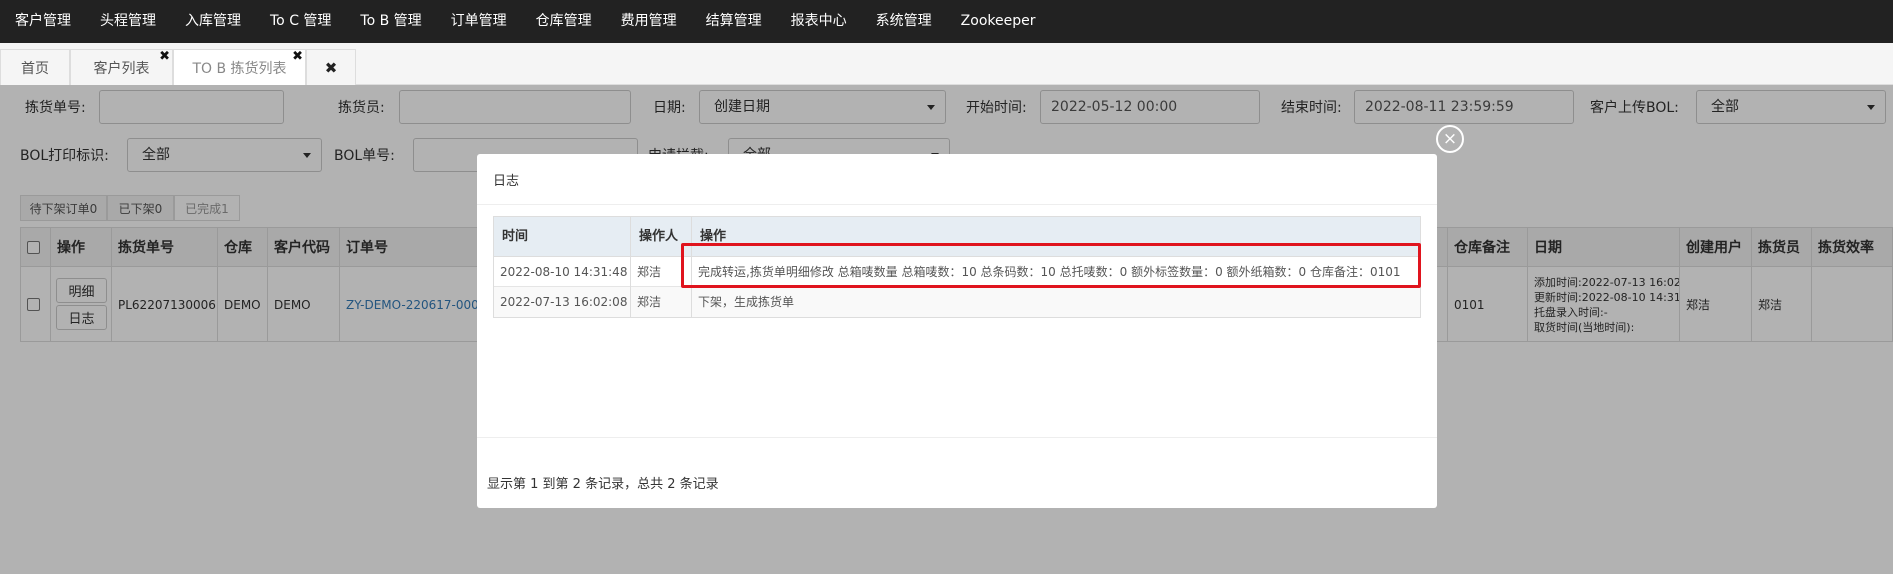 Image resolution: width=1893 pixels, height=574 pixels. What do you see at coordinates (957, 437) in the screenshot?
I see `modal-footer-divider` at bounding box center [957, 437].